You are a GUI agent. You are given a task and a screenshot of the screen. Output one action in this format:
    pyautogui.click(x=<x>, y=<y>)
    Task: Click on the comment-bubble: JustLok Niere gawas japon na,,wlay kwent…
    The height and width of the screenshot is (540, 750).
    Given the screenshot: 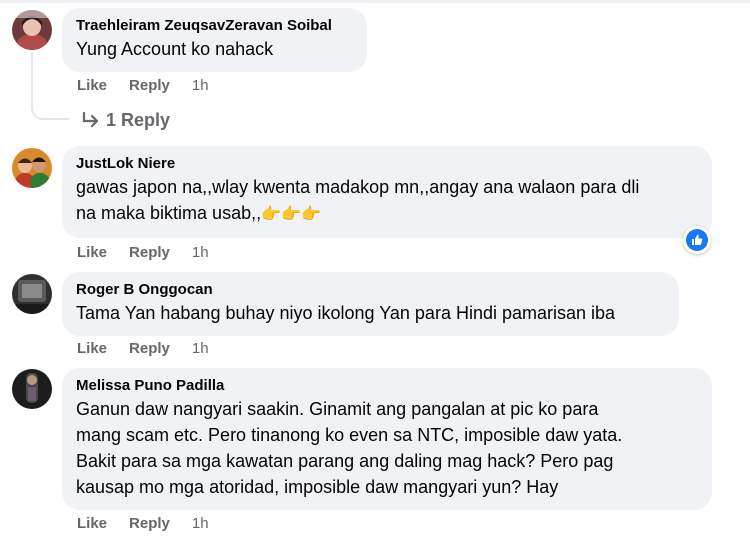 What is the action you would take?
    pyautogui.click(x=387, y=192)
    